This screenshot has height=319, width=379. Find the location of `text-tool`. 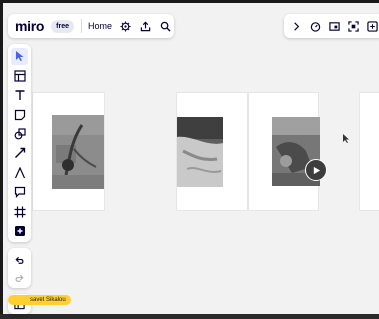

text-tool is located at coordinates (19, 95).